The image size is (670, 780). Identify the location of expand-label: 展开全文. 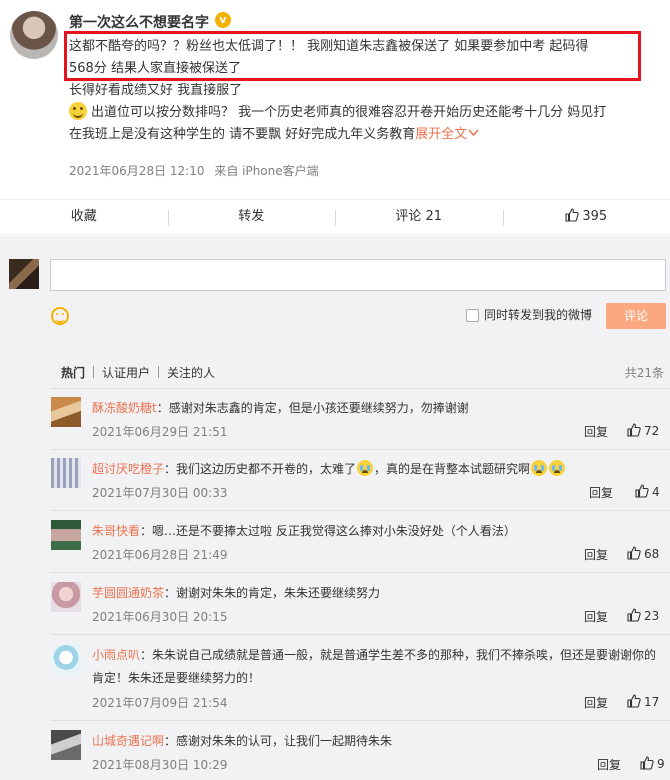
(441, 134).